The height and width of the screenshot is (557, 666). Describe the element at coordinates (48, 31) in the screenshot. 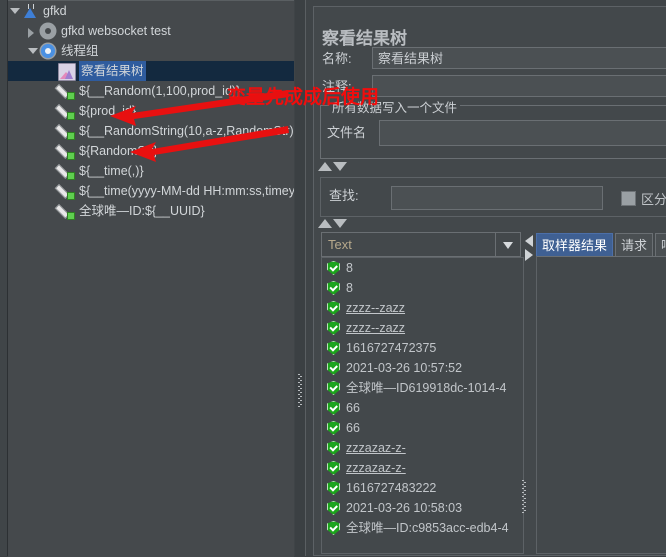

I see `gear-icon` at that location.